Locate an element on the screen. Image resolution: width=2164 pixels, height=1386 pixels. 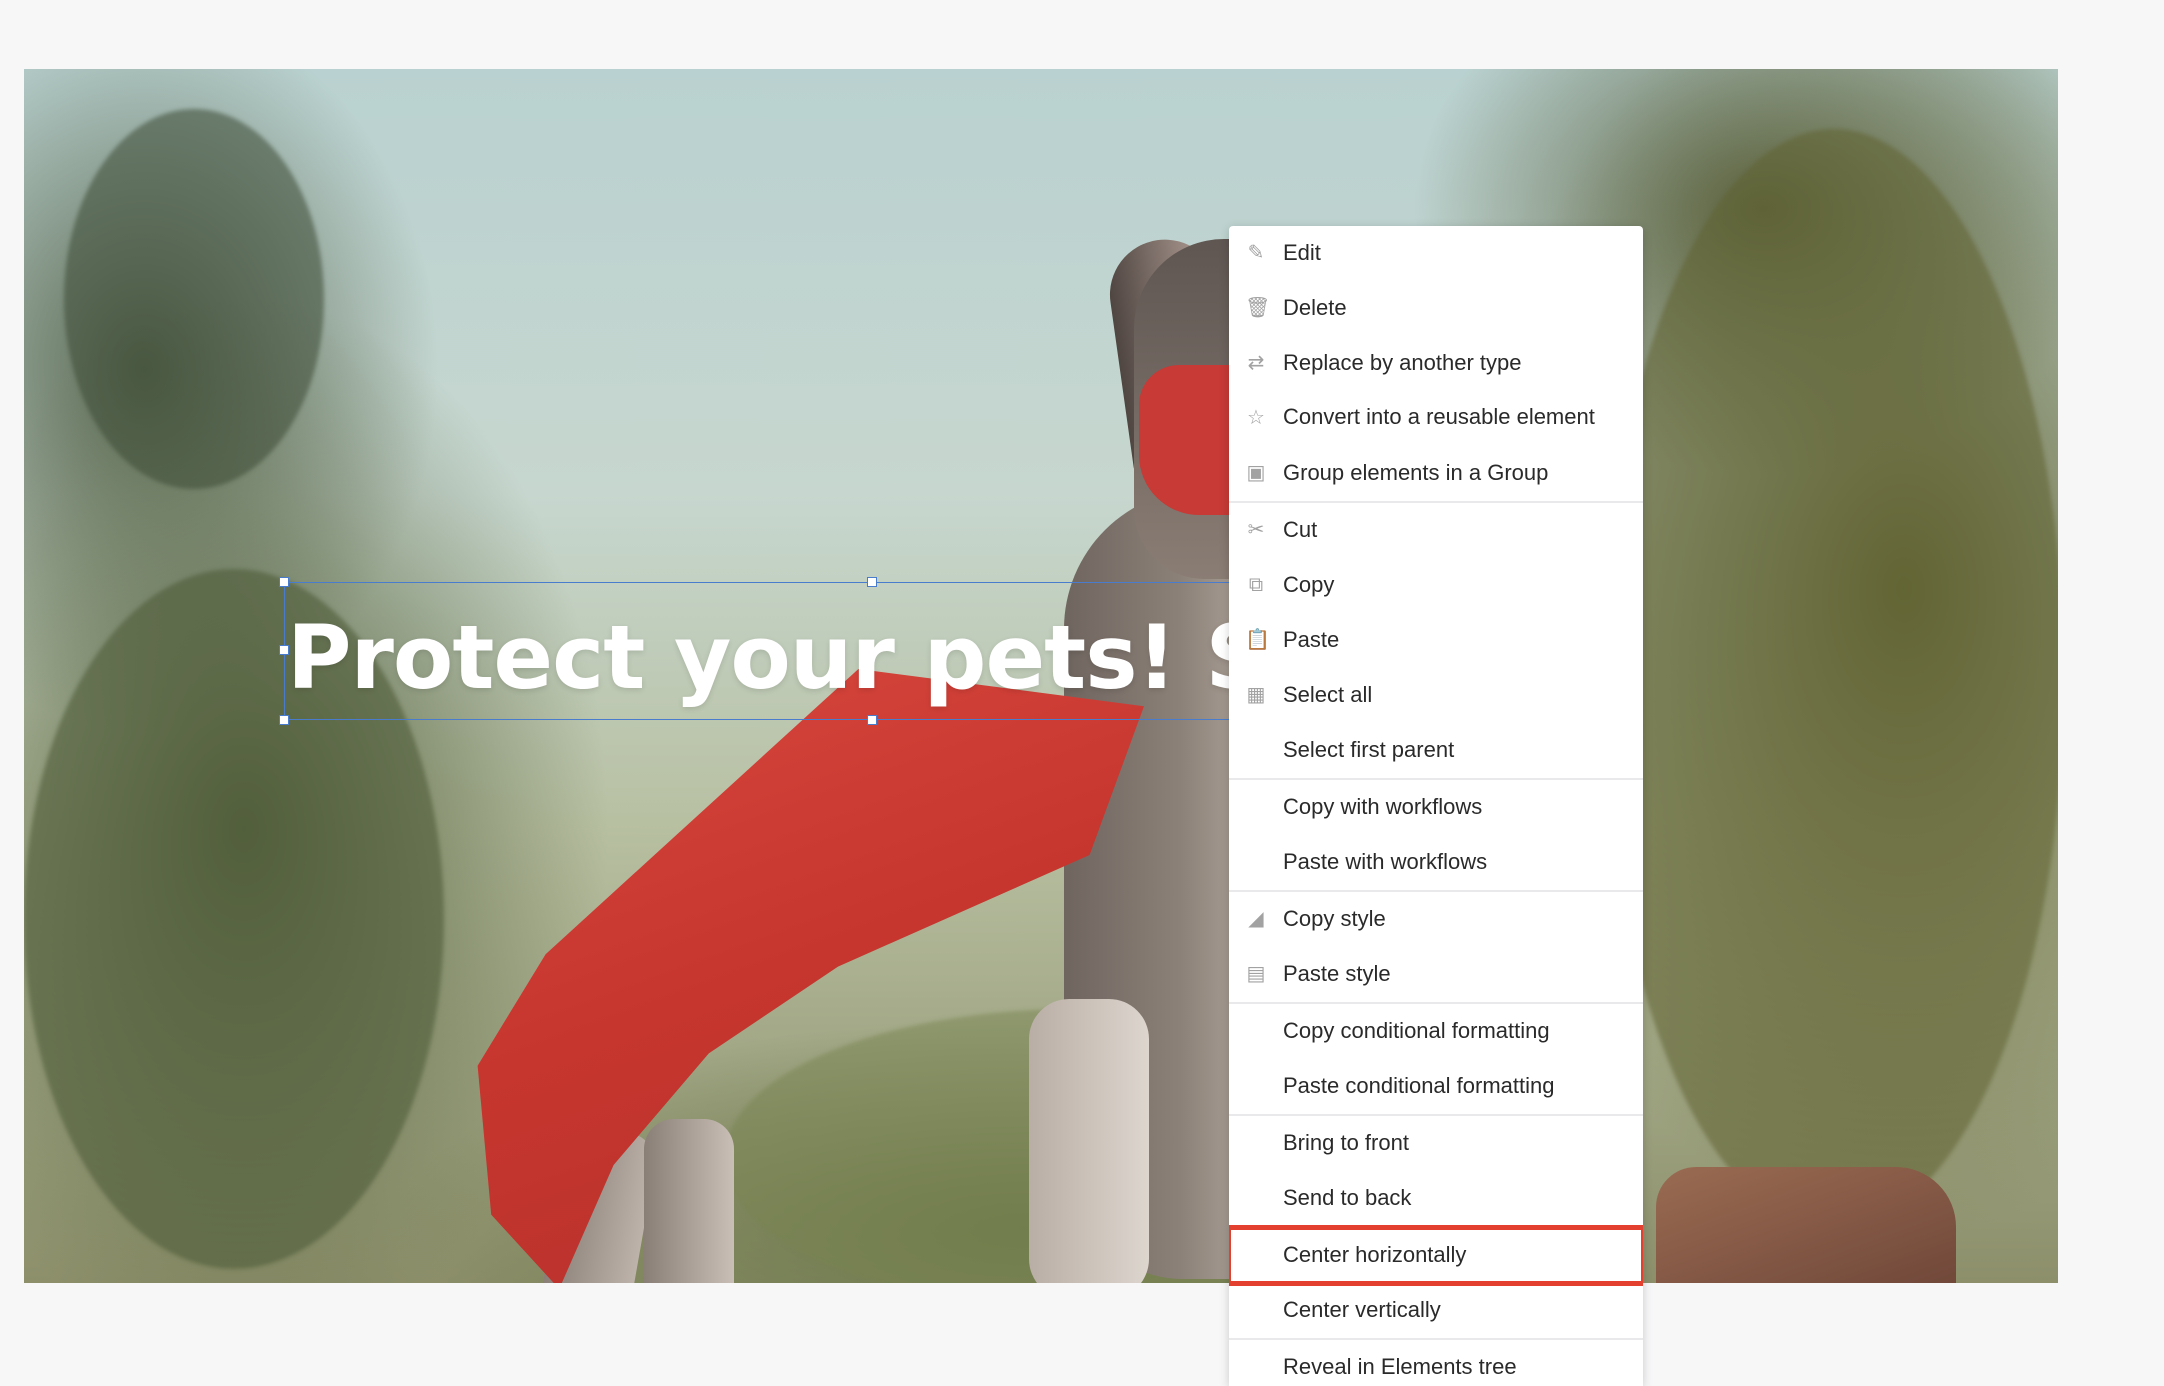
resize-handle-top-middle is located at coordinates (872, 582).